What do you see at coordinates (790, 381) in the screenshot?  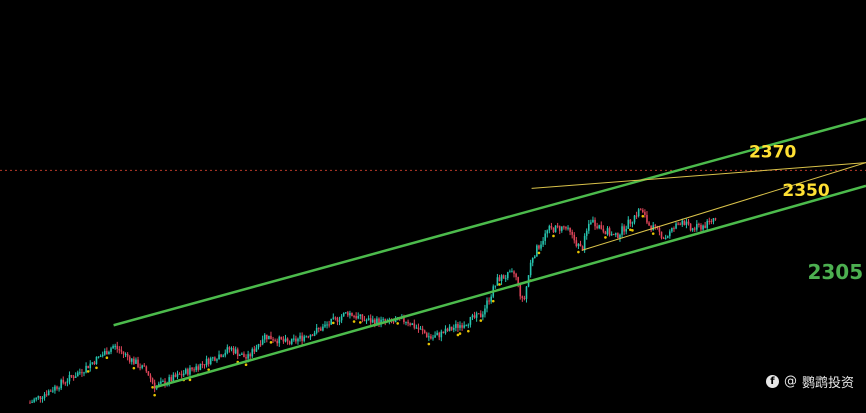 I see `at-symbol: @` at bounding box center [790, 381].